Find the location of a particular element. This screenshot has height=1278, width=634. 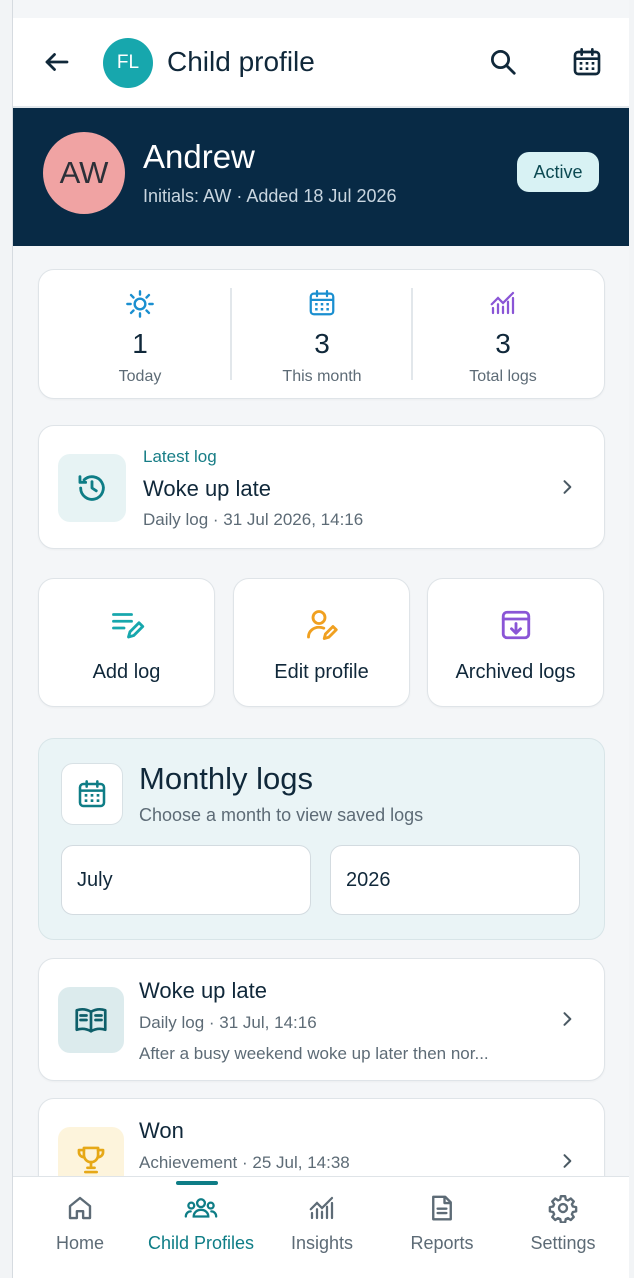

calendar-button is located at coordinates (587, 62).